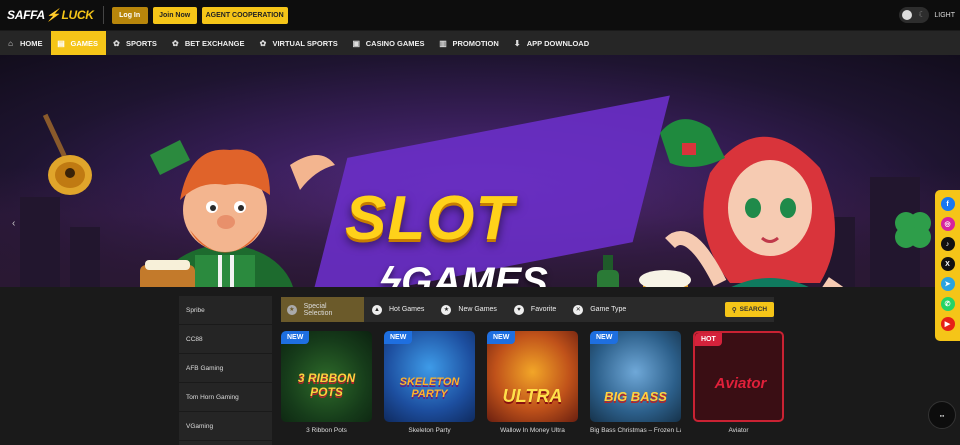 The width and height of the screenshot is (960, 445). Describe the element at coordinates (53, 15) in the screenshot. I see `bolt-icon: ⚡` at that location.